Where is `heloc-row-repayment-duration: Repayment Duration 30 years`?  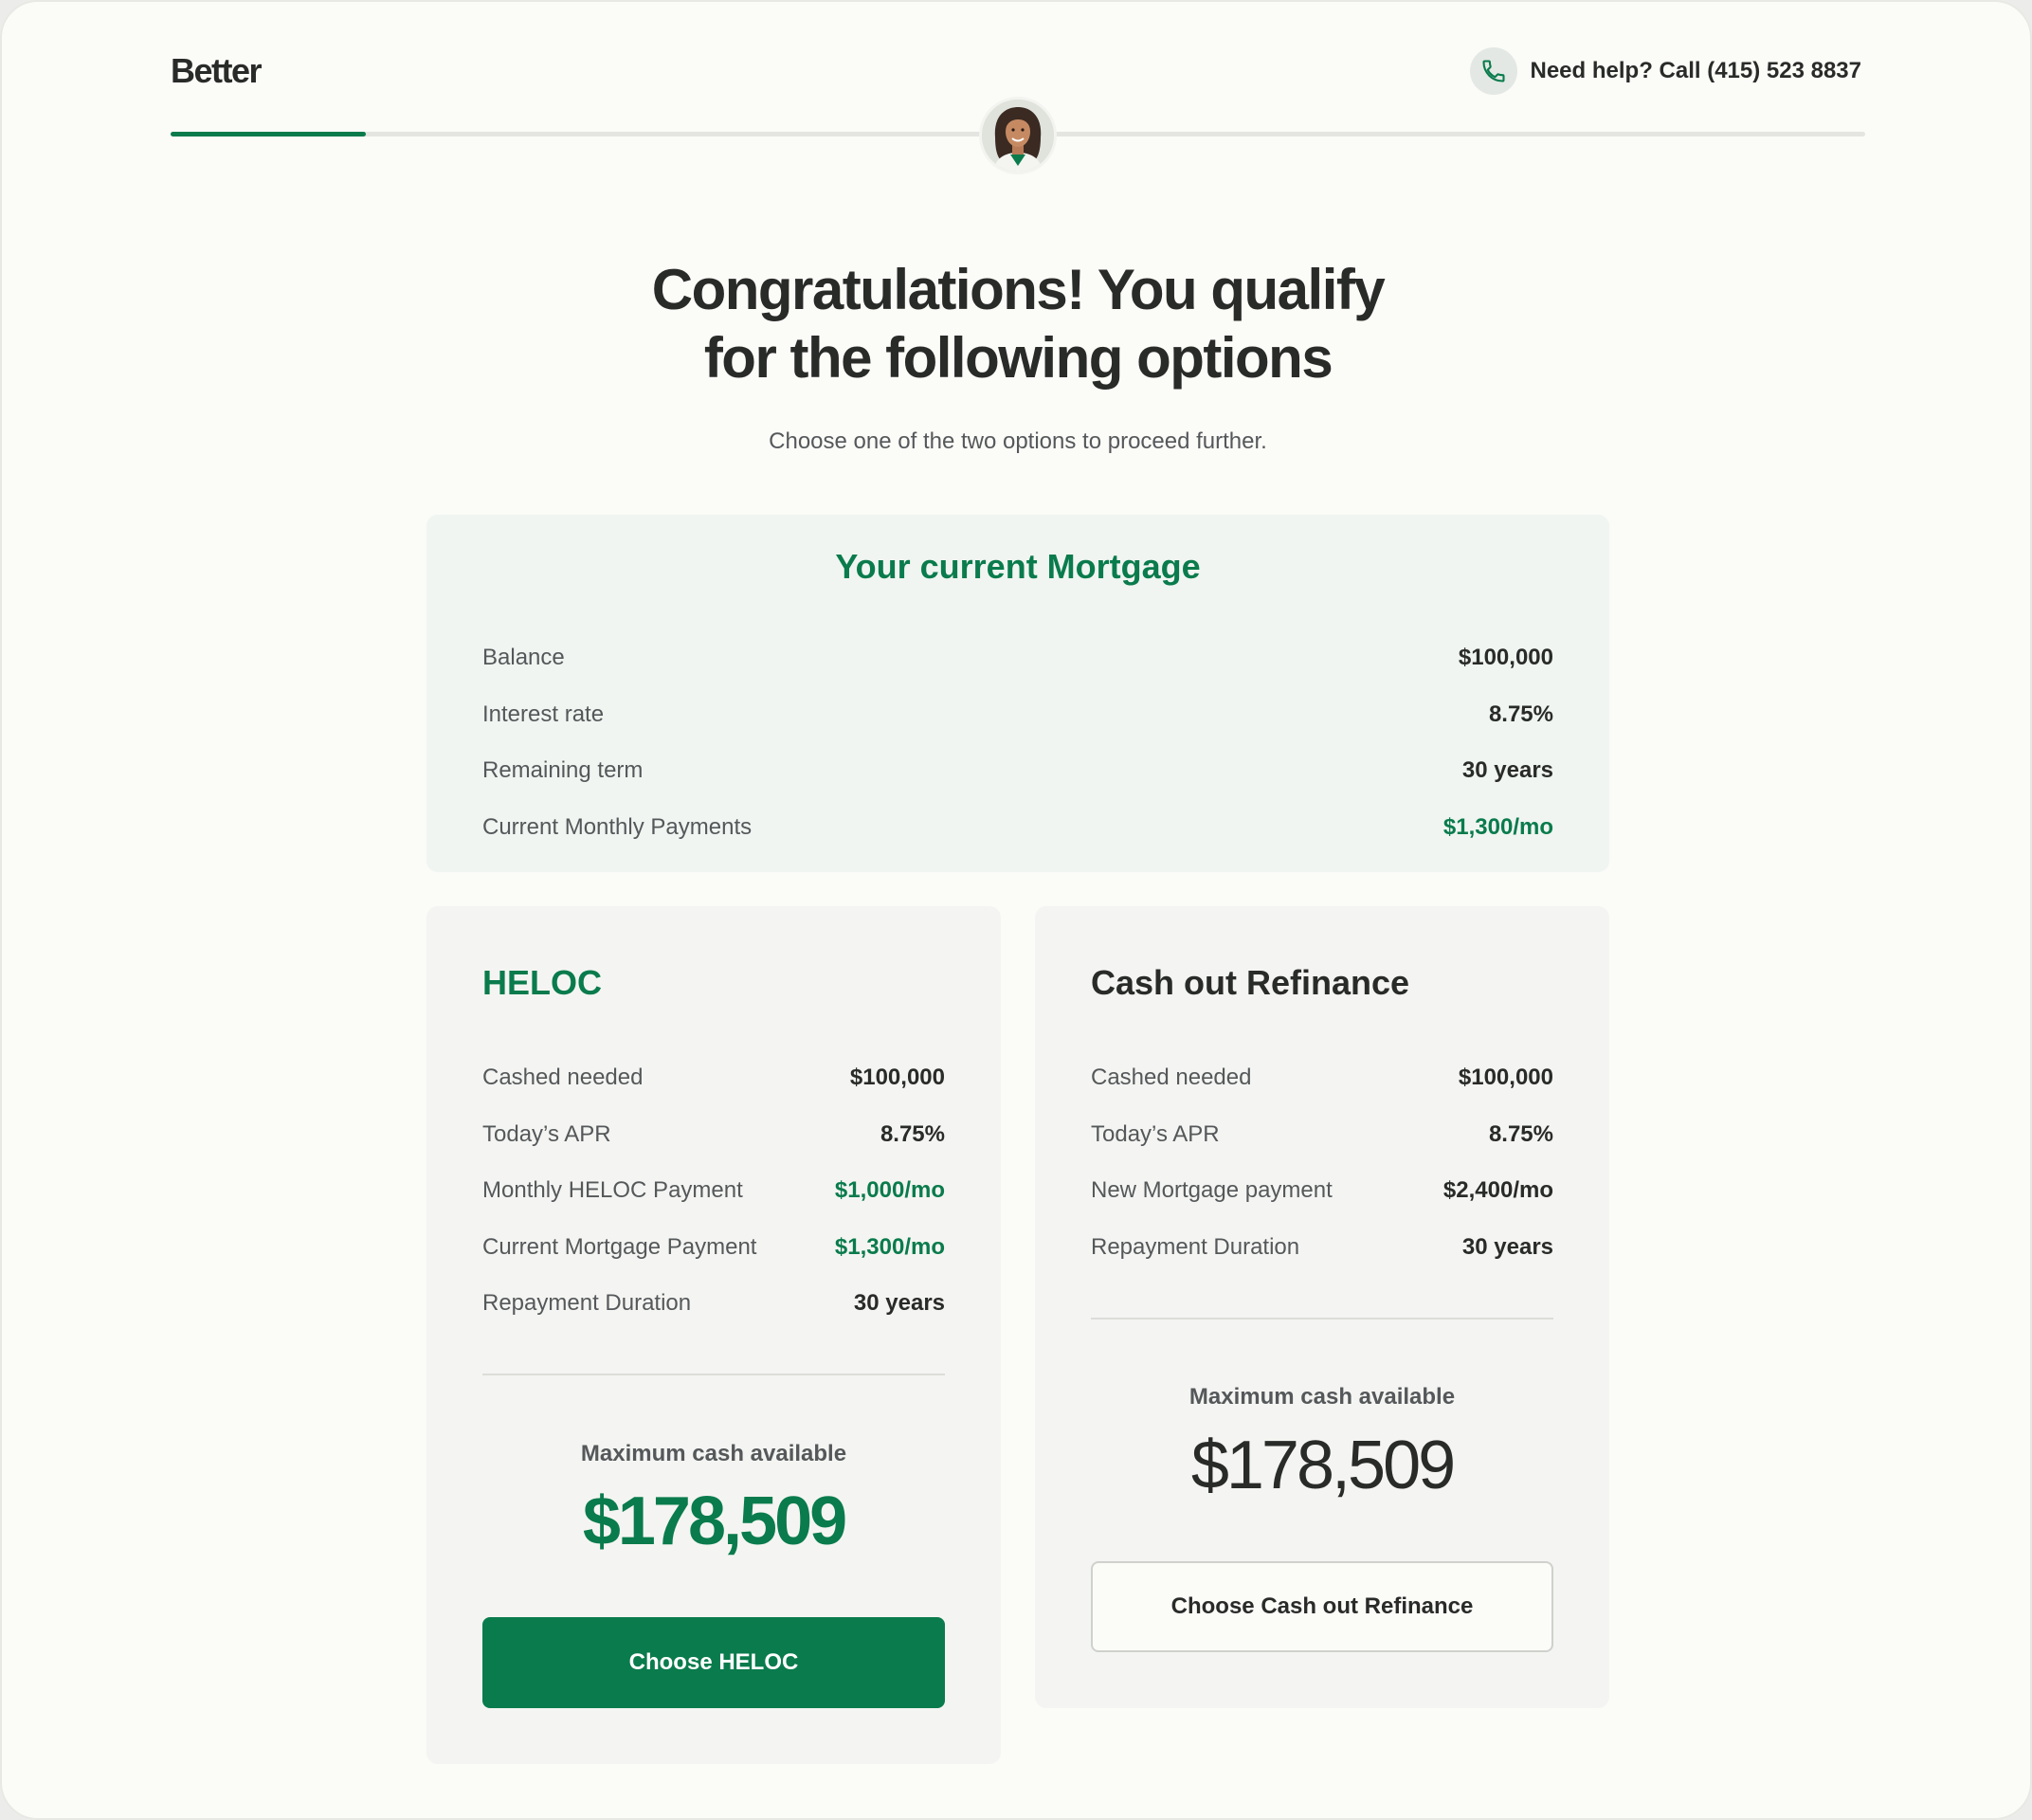 heloc-row-repayment-duration: Repayment Duration 30 years is located at coordinates (713, 1303).